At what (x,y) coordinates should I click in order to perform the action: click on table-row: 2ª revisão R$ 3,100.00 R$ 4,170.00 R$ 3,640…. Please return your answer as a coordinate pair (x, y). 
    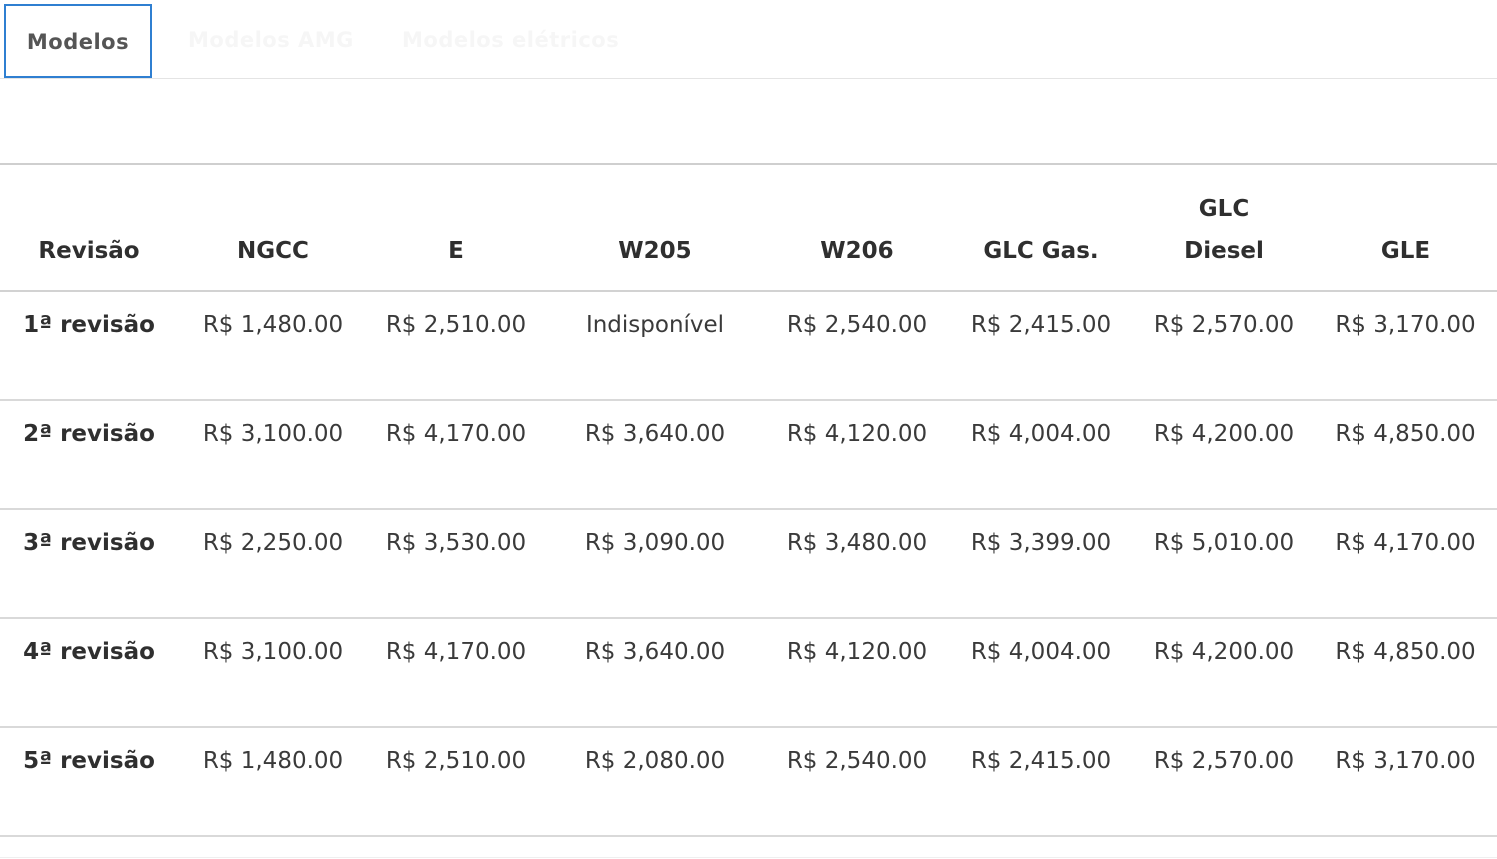
    Looking at the image, I should click on (748, 455).